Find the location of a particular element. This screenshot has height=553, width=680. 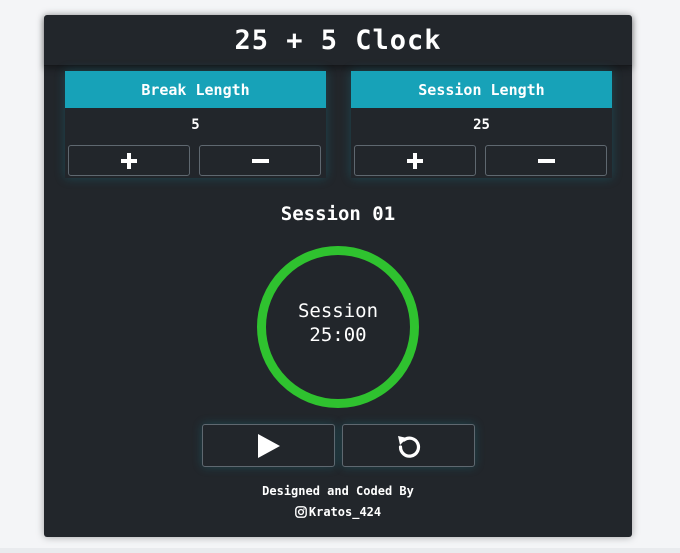

play-button is located at coordinates (268, 445).